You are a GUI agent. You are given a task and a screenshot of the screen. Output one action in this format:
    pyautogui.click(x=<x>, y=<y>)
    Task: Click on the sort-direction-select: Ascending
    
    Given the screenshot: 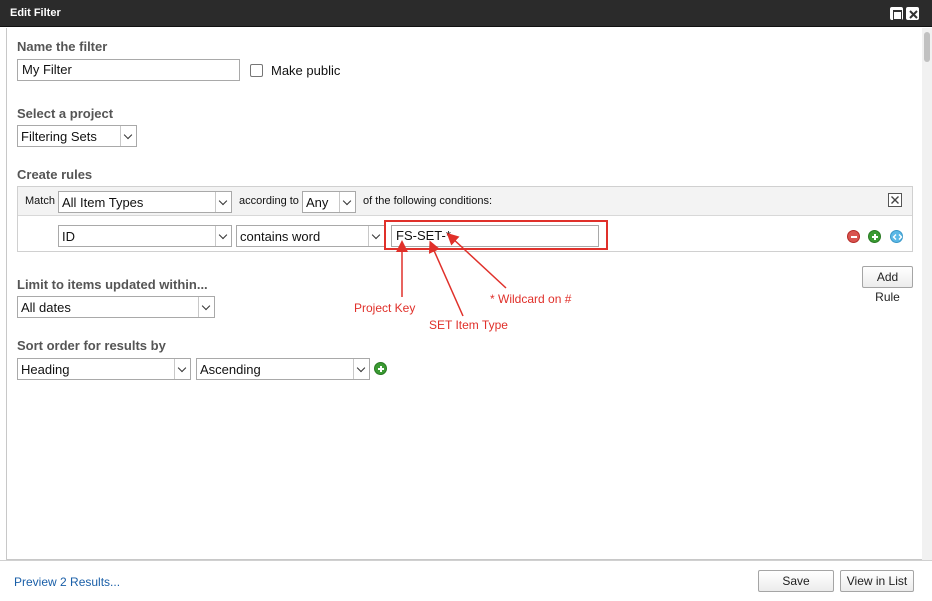 What is the action you would take?
    pyautogui.click(x=283, y=369)
    